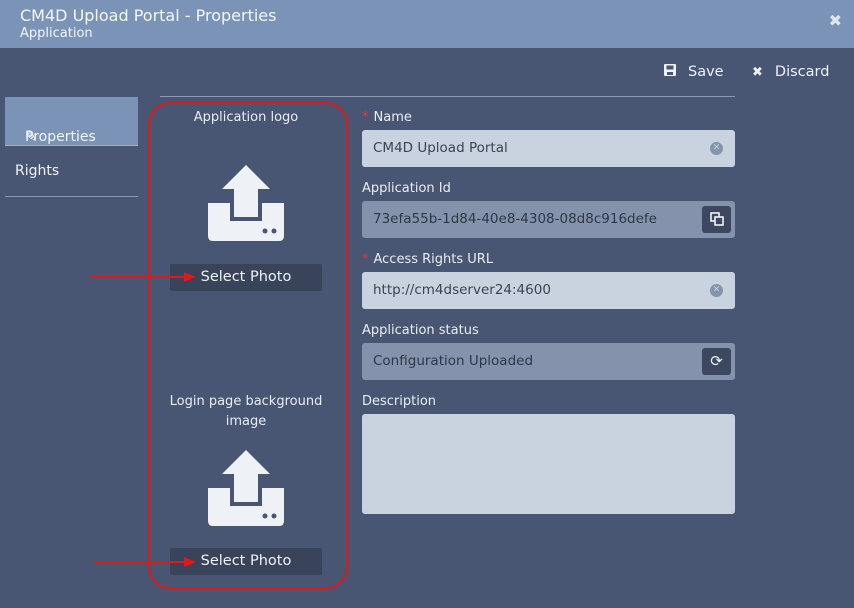  What do you see at coordinates (716, 361) in the screenshot?
I see `refresh-icon: ⟳` at bounding box center [716, 361].